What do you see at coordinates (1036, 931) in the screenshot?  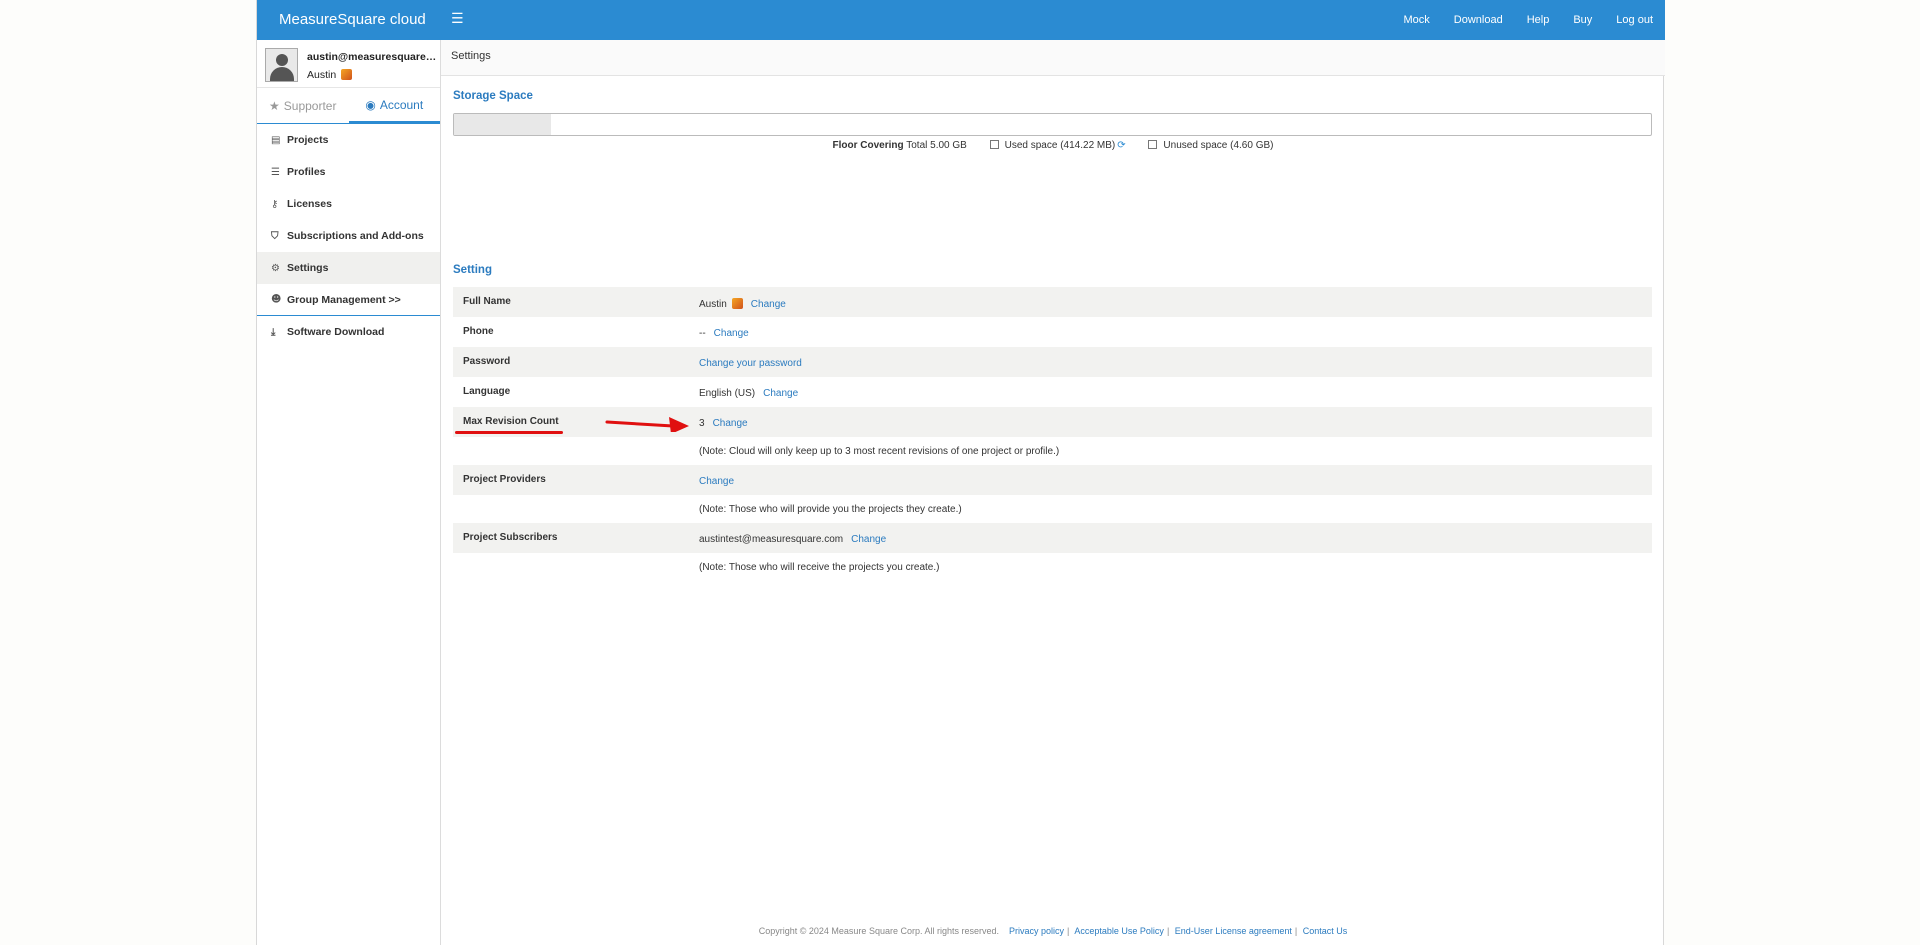 I see `privacy-policy-link: Privacy policy` at bounding box center [1036, 931].